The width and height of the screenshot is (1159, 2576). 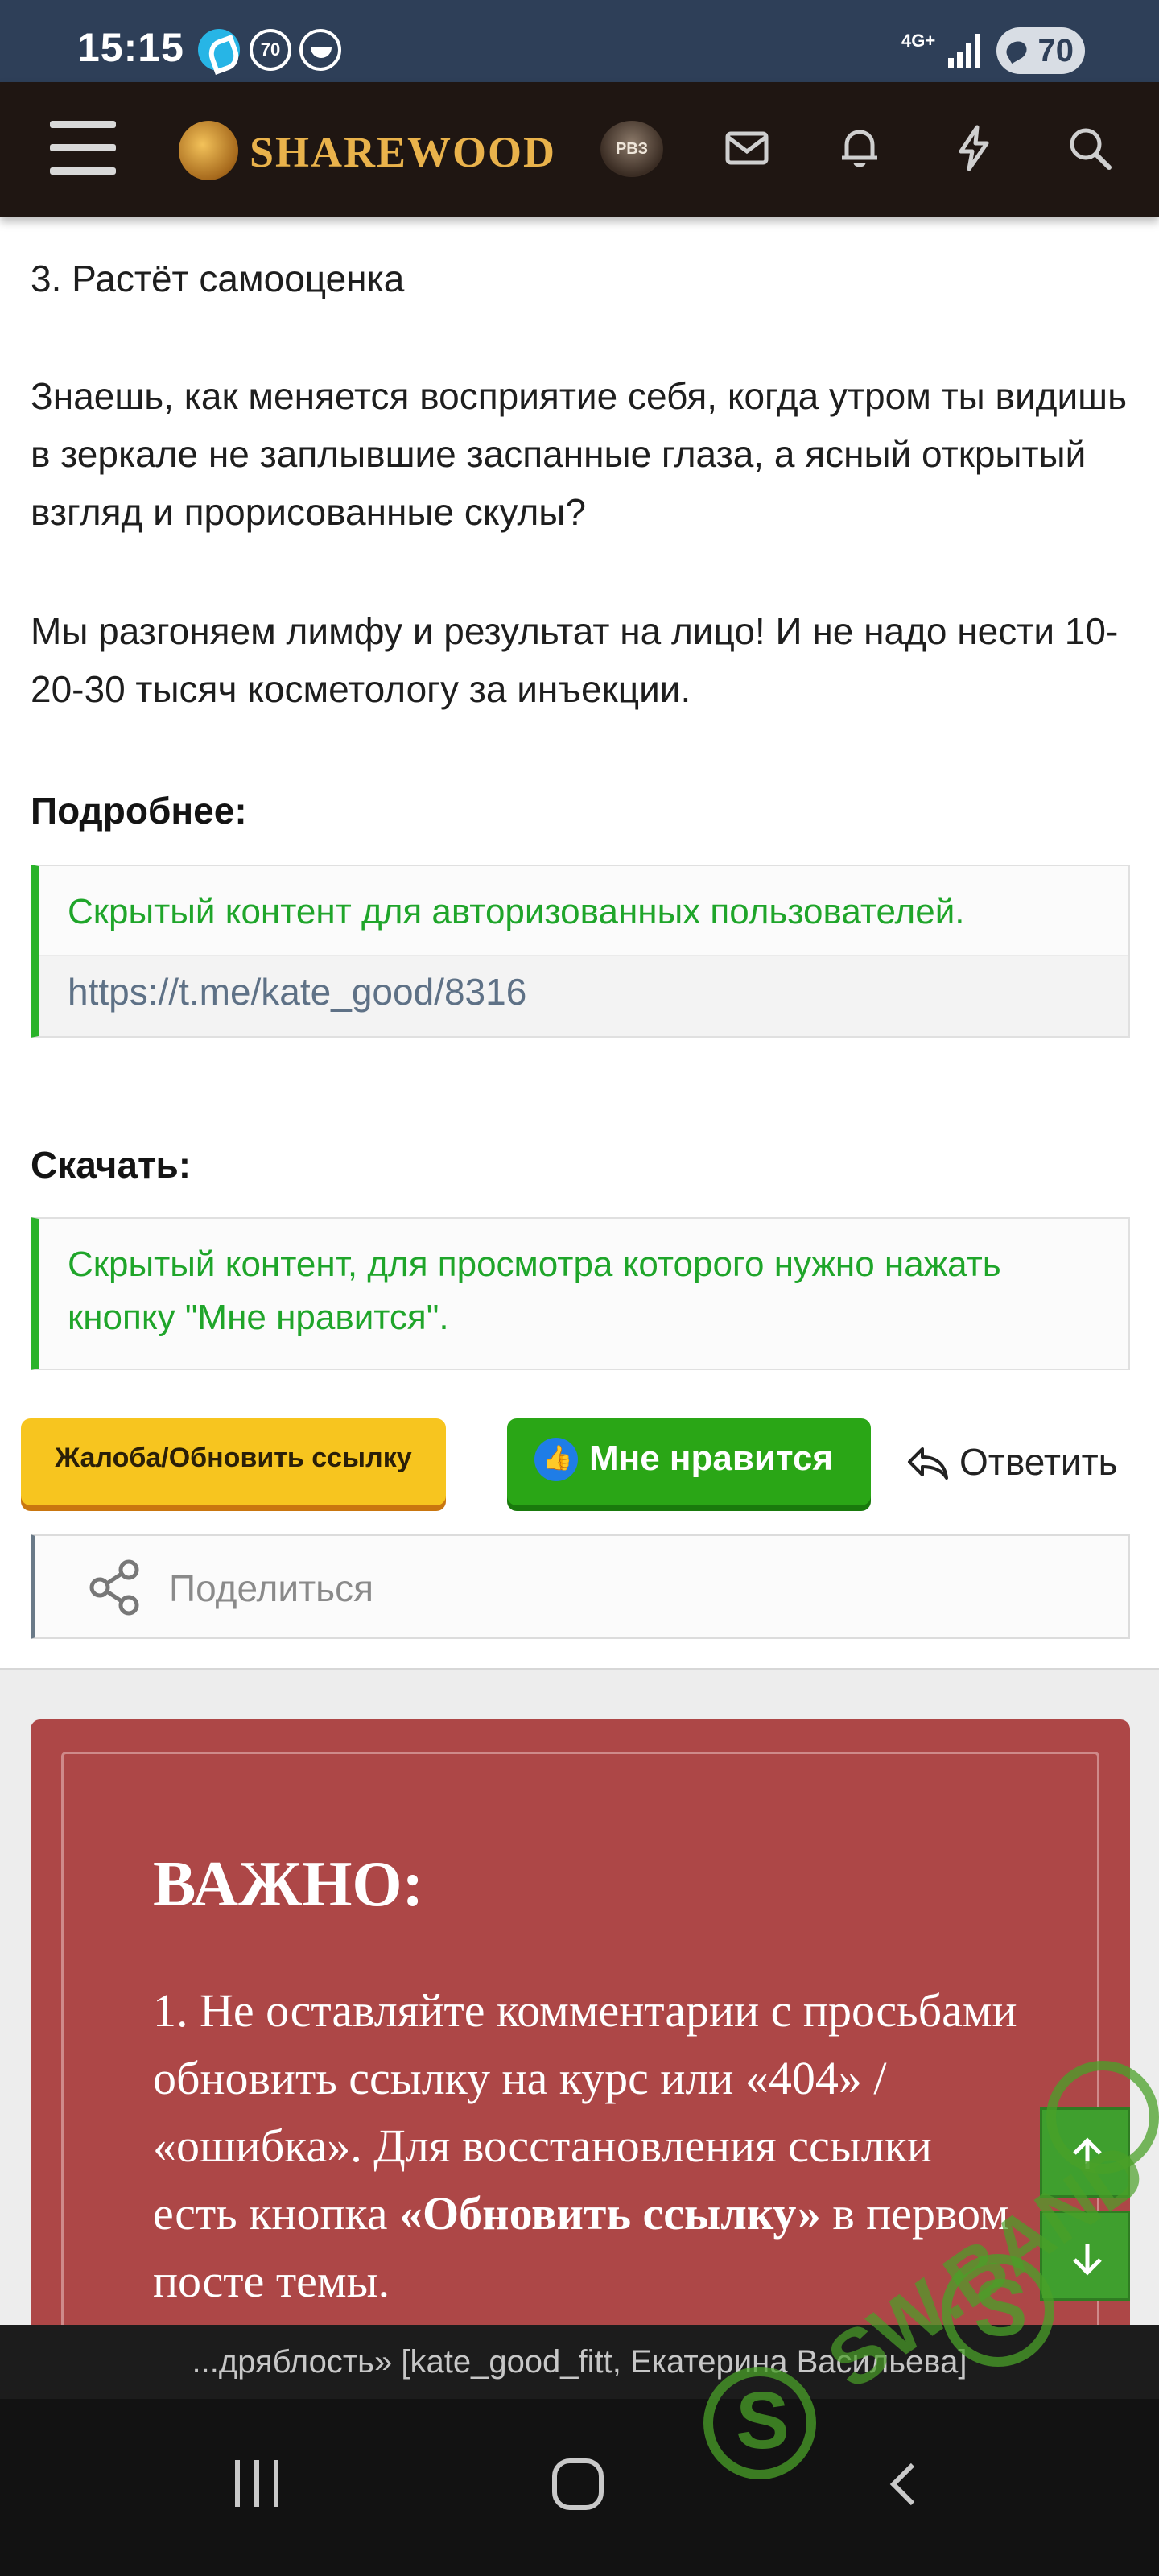 I want to click on reply-label: Ответить, so click(x=1038, y=1462).